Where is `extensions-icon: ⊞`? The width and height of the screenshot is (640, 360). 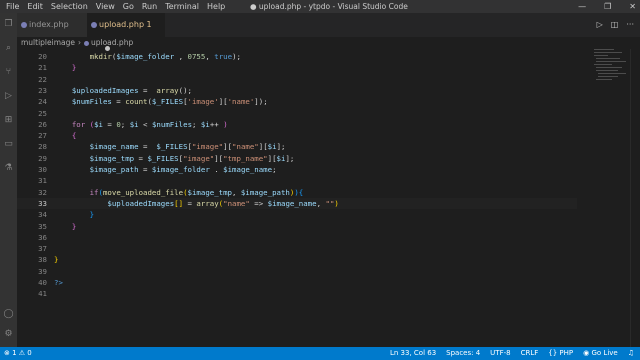
extensions-icon: ⊞ is located at coordinates (8, 120).